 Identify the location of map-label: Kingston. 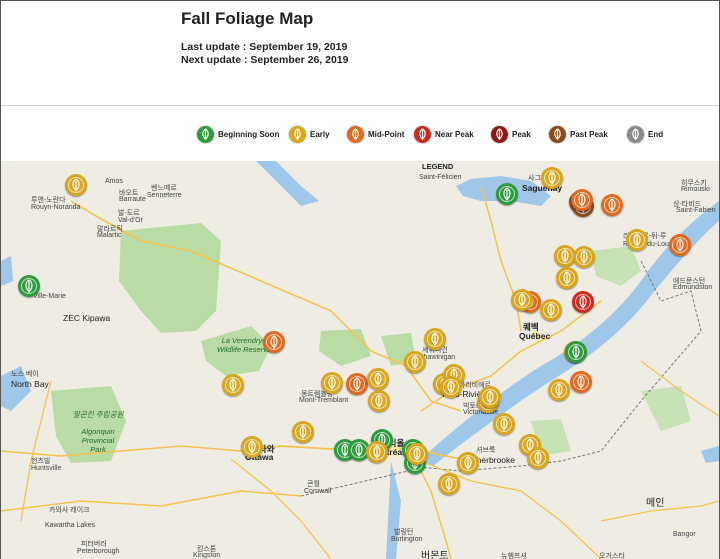
(207, 555).